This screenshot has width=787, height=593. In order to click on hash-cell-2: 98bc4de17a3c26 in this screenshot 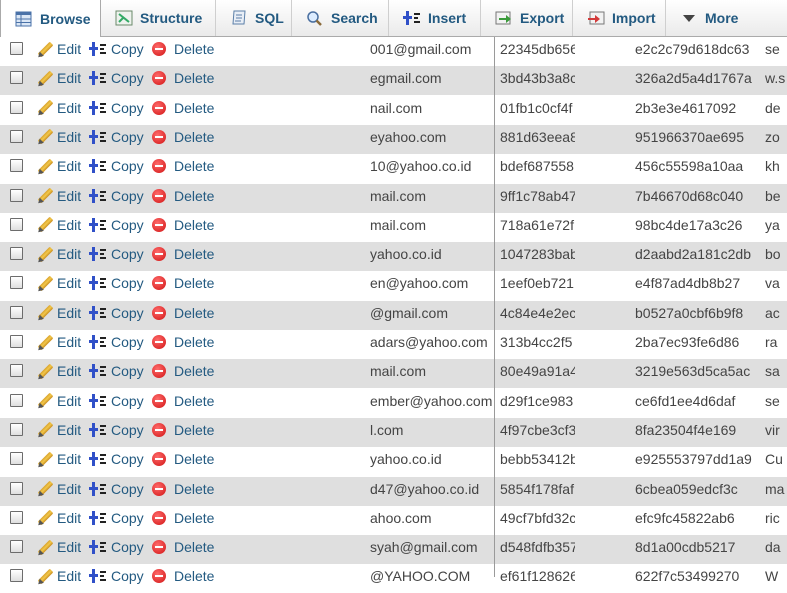, I will do `click(689, 224)`.